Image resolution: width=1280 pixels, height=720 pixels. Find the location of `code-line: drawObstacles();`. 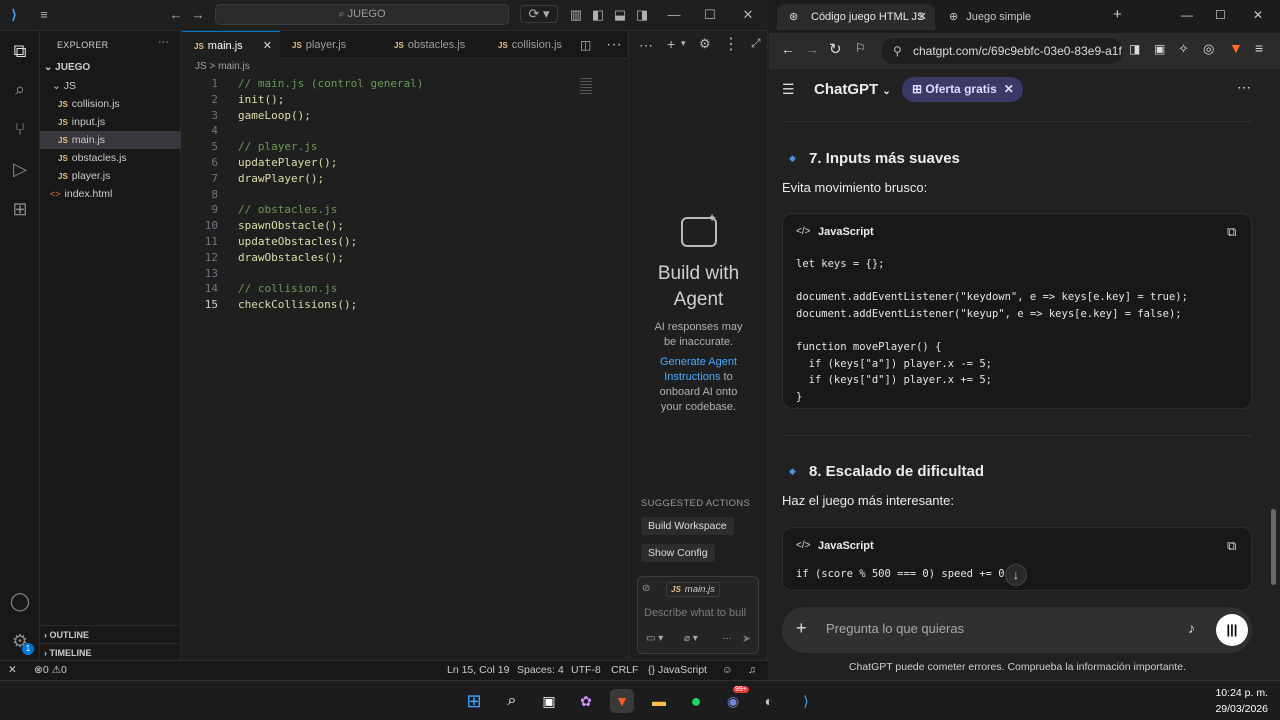

code-line: drawObstacles(); is located at coordinates (291, 257).